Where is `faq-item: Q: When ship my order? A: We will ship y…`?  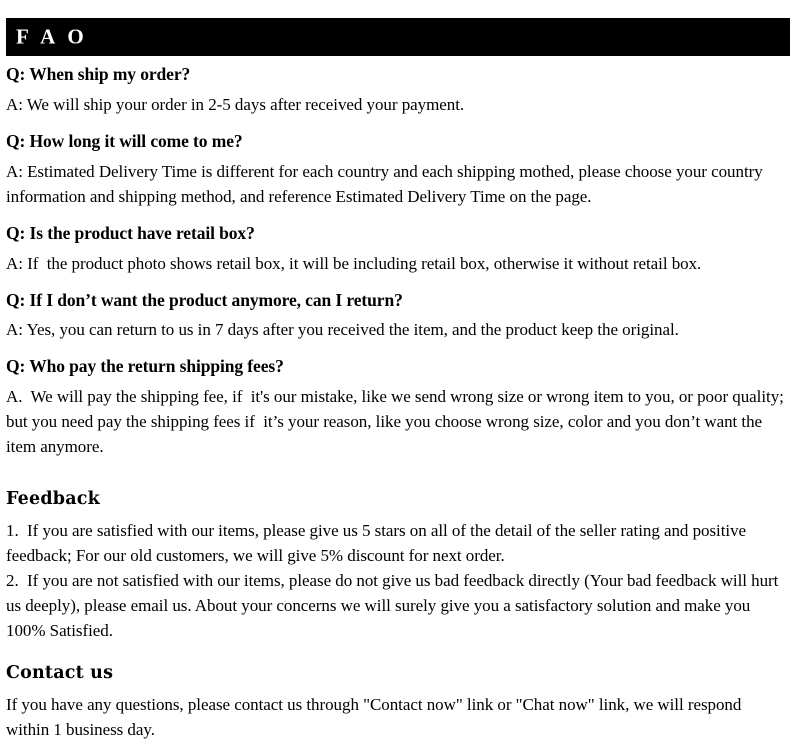 faq-item: Q: When ship my order? A: We will ship y… is located at coordinates (397, 91).